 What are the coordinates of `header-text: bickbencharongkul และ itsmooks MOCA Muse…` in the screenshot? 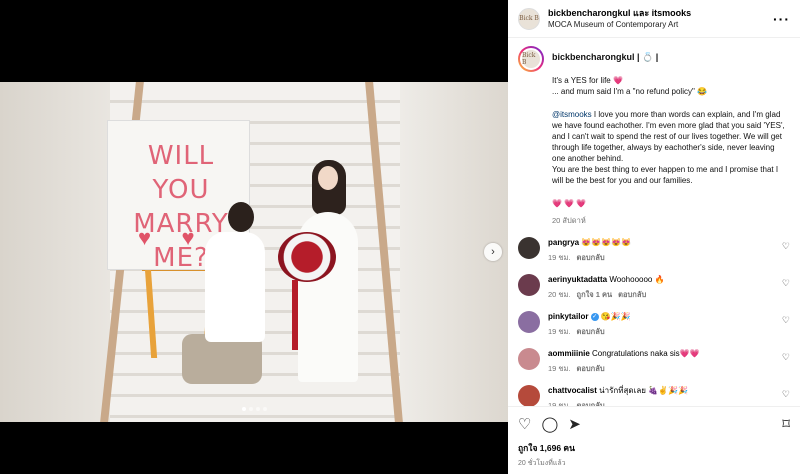 It's located at (656, 19).